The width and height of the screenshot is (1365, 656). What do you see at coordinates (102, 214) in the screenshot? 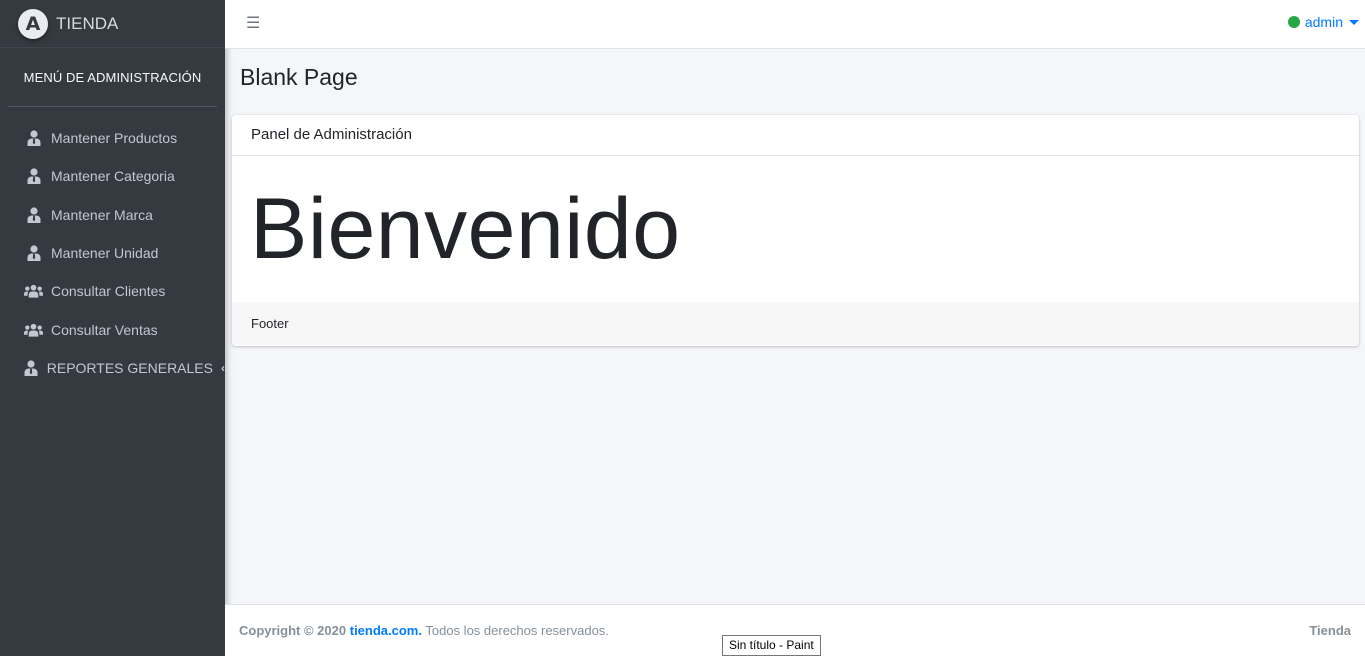
I see `sidebar-item-label: Mantener Marca` at bounding box center [102, 214].